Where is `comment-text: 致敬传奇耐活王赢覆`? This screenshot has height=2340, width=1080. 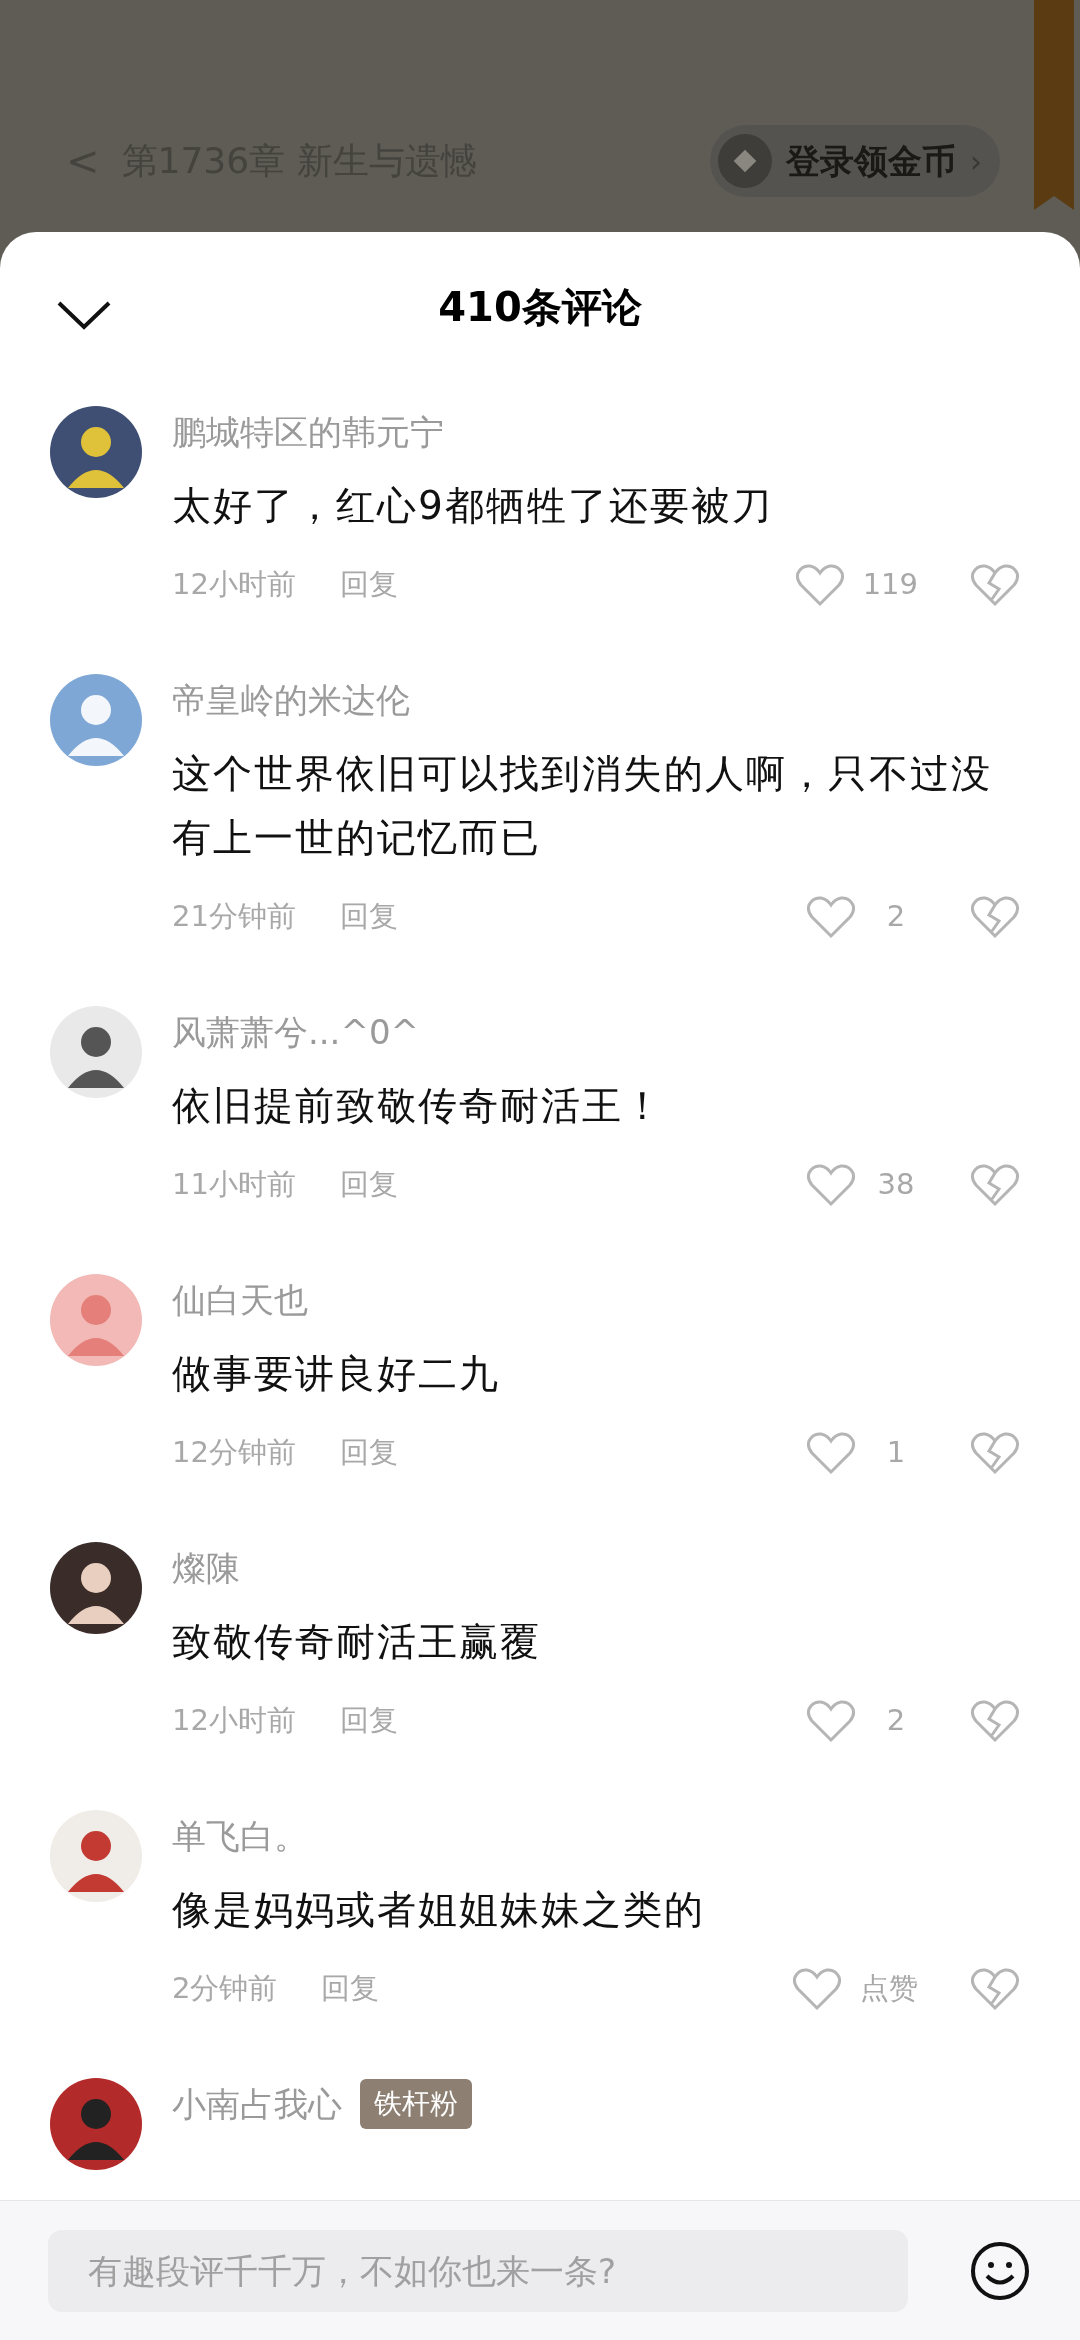
comment-text: 致敬传奇耐活王赢覆 is located at coordinates (357, 1642).